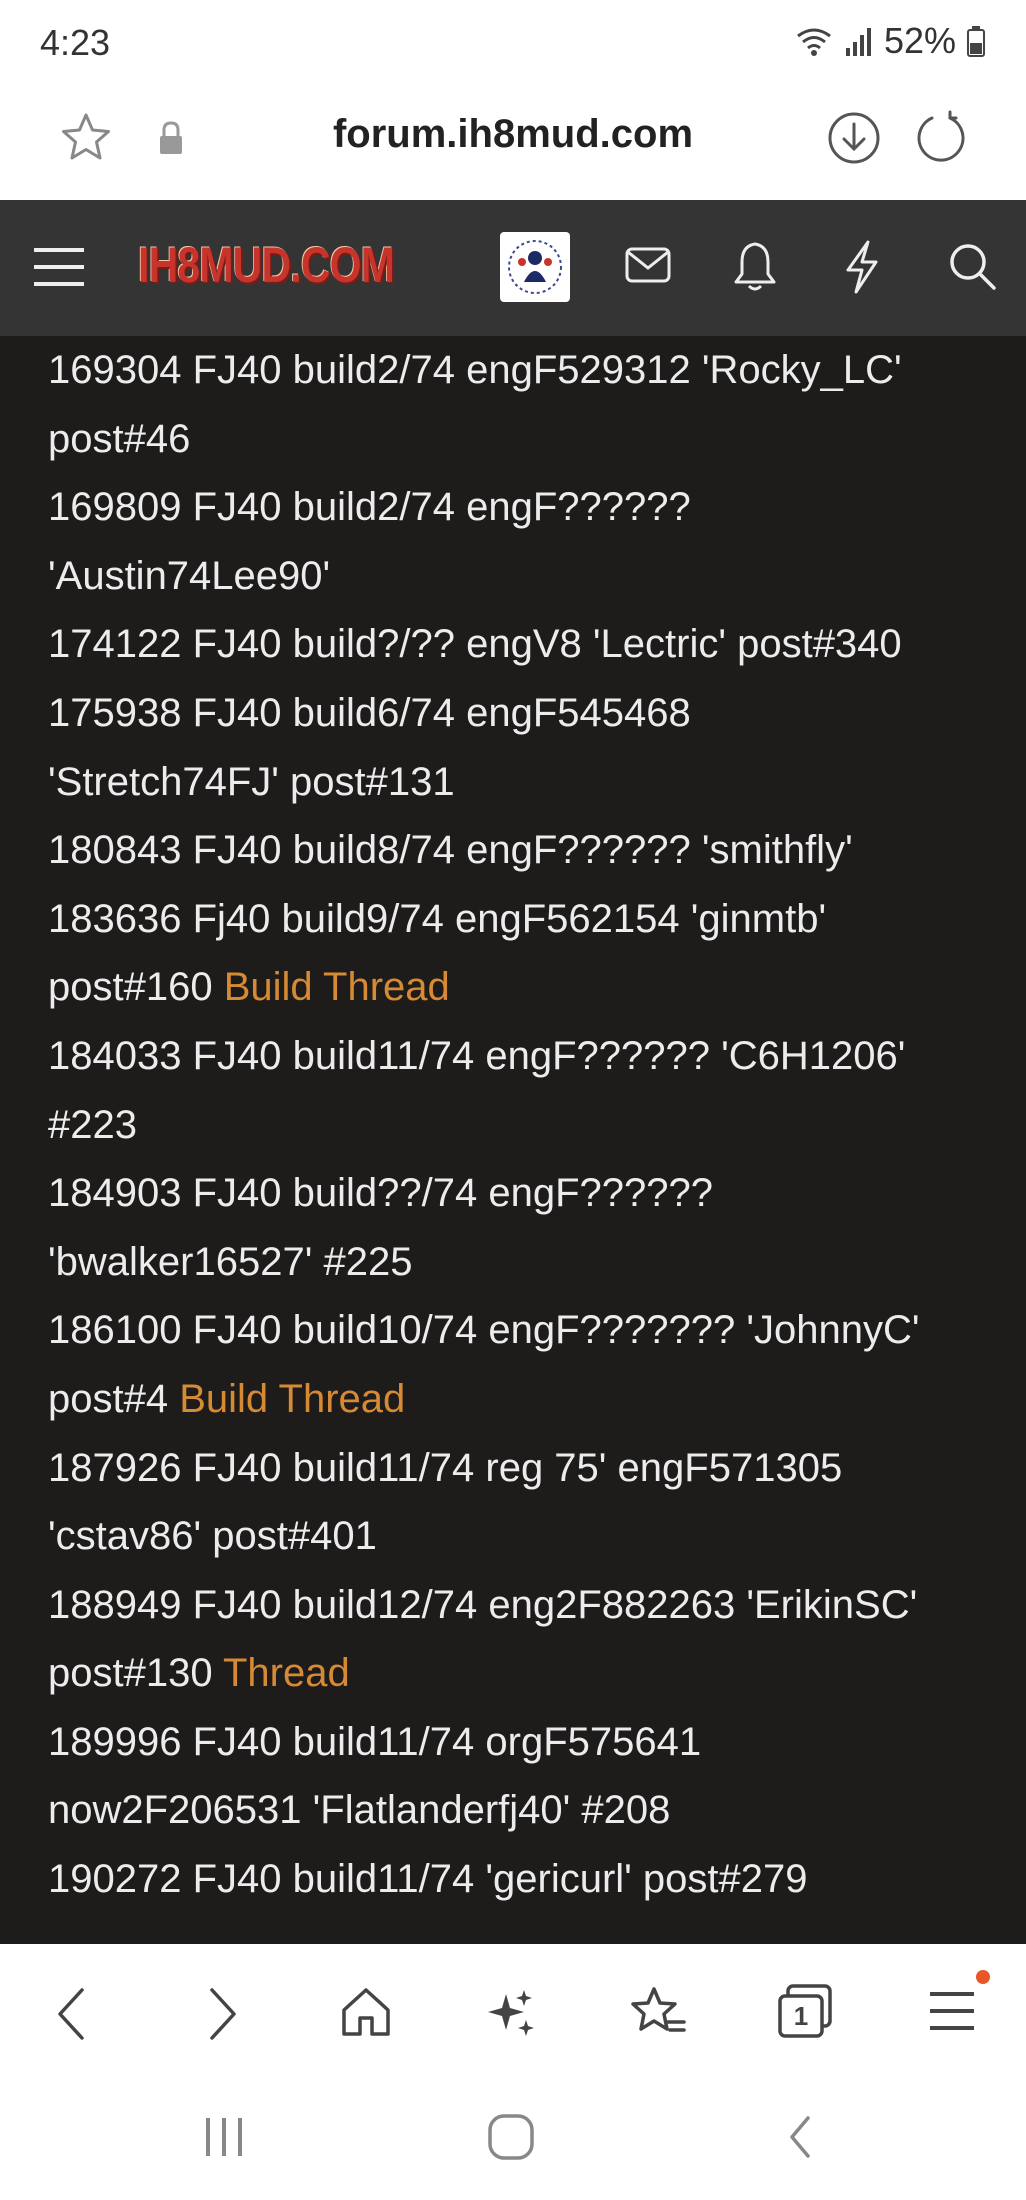  I want to click on avatar-image, so click(535, 267).